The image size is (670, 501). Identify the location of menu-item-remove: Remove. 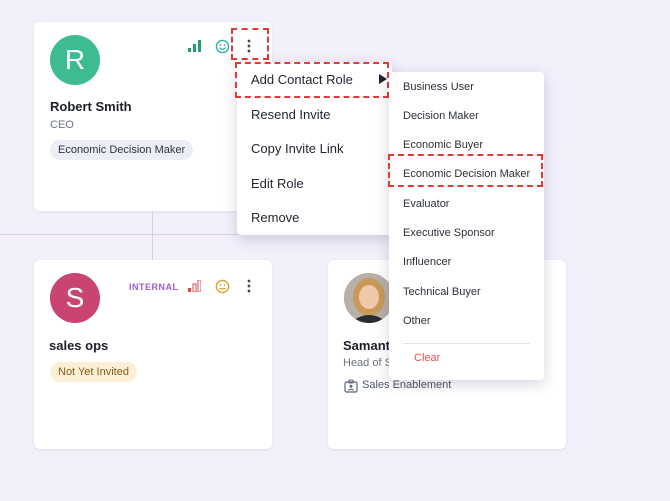
(314, 217).